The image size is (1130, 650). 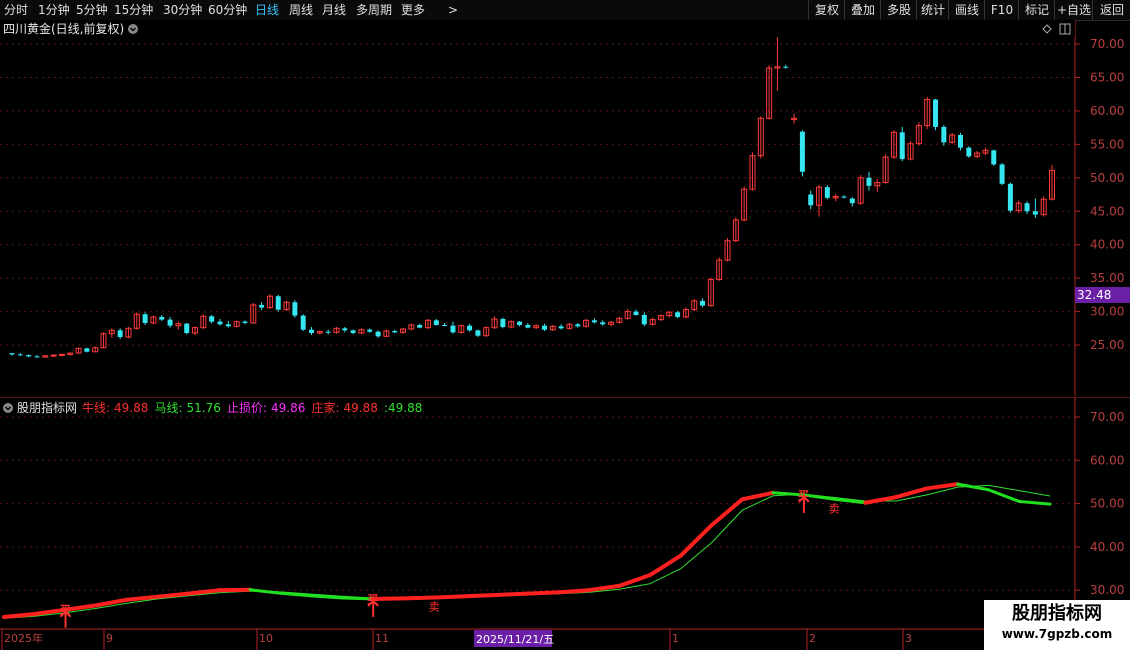 What do you see at coordinates (1057, 634) in the screenshot?
I see `watermark-url: www.7gpzb.com` at bounding box center [1057, 634].